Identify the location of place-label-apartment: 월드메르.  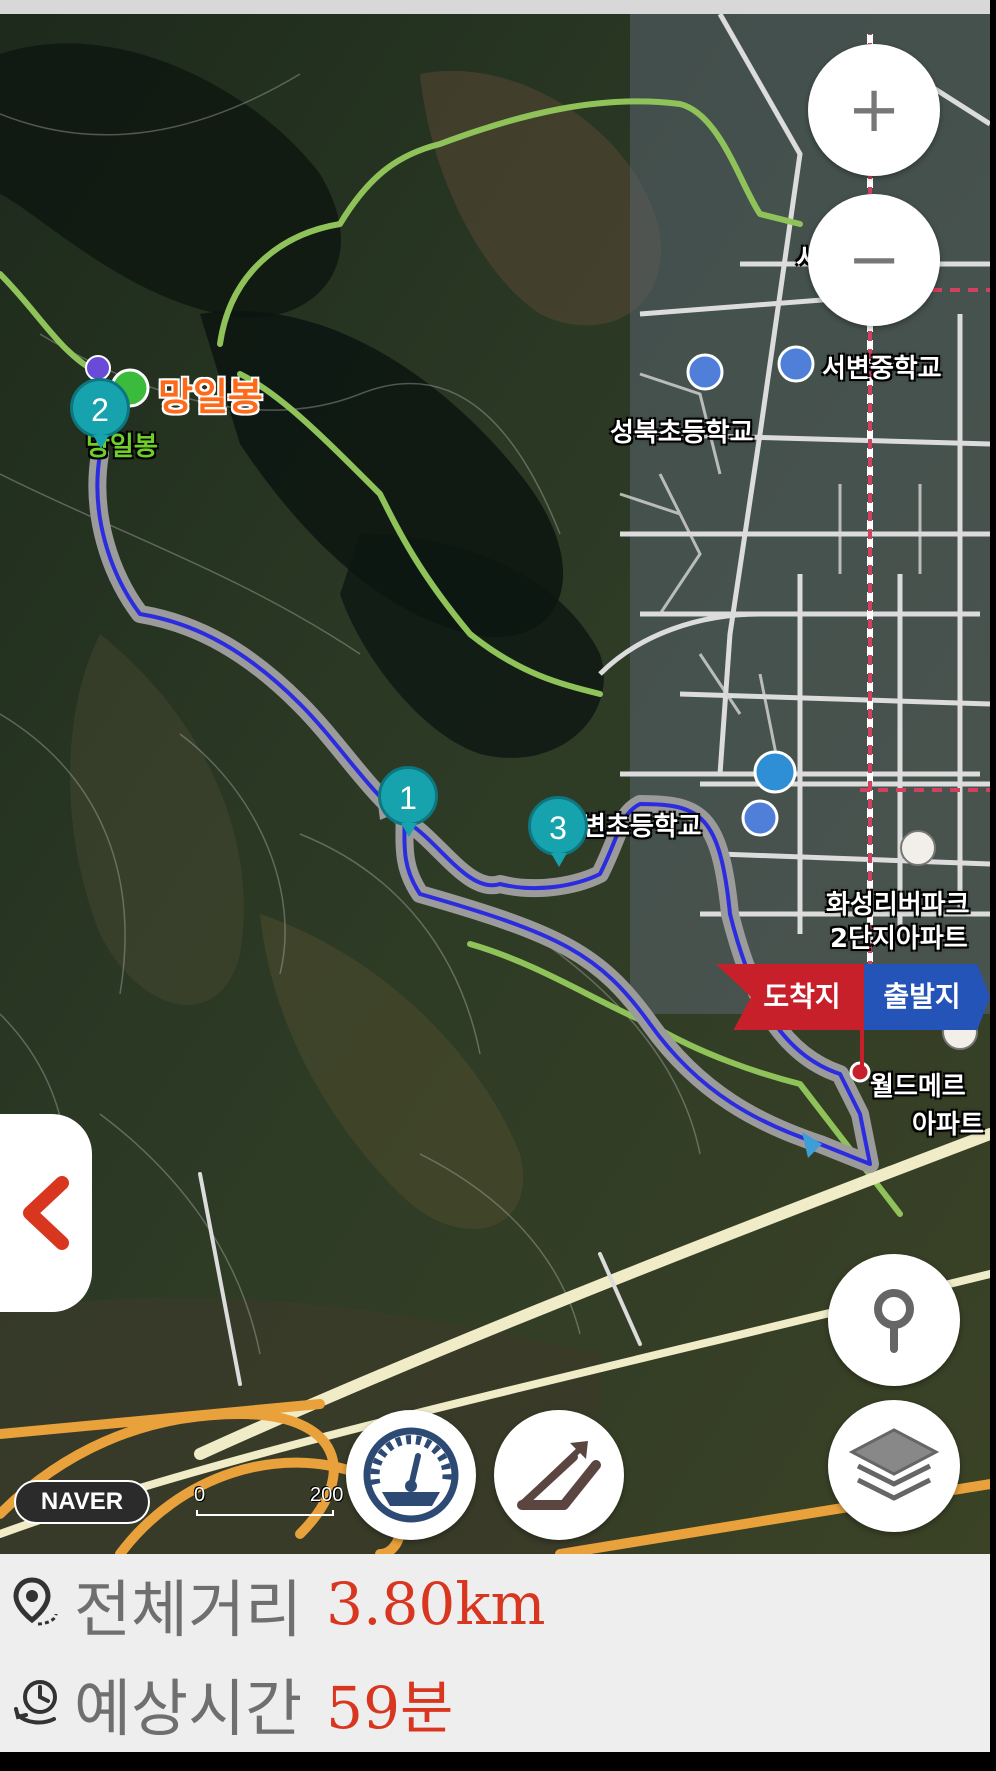
(918, 1087).